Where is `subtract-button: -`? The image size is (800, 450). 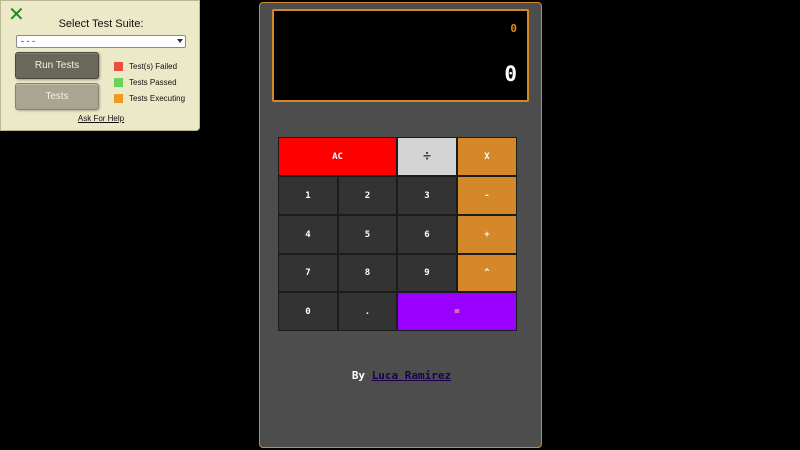
subtract-button: - is located at coordinates (487, 195).